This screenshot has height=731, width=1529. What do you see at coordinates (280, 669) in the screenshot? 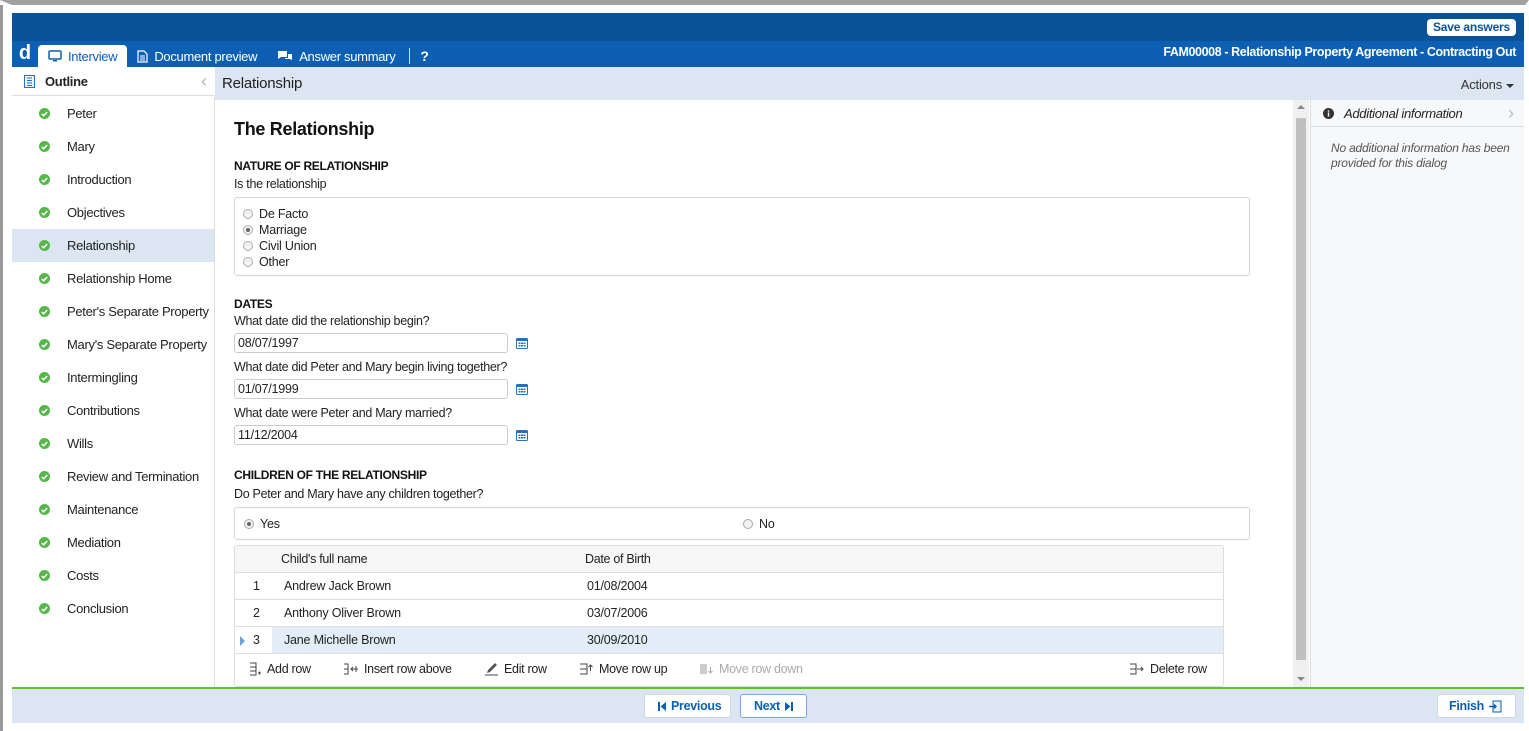
I see `add-row-button: Add row` at bounding box center [280, 669].